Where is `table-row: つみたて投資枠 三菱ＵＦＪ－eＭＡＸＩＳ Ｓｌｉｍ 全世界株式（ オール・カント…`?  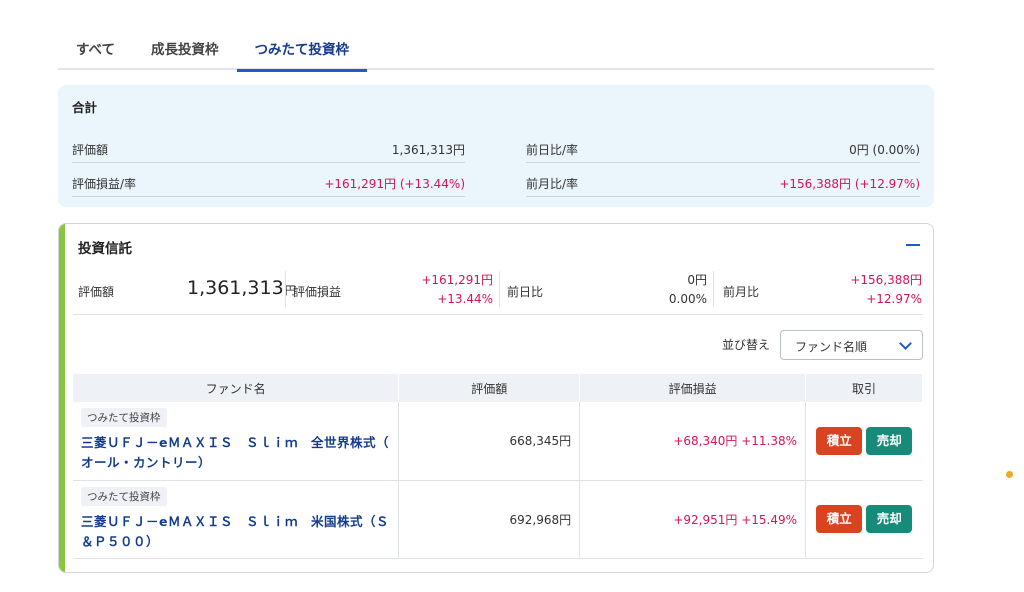 table-row: つみたて投資枠 三菱ＵＦＪ－eＭＡＸＩＳ Ｓｌｉｍ 全世界株式（ オール・カント… is located at coordinates (498, 441).